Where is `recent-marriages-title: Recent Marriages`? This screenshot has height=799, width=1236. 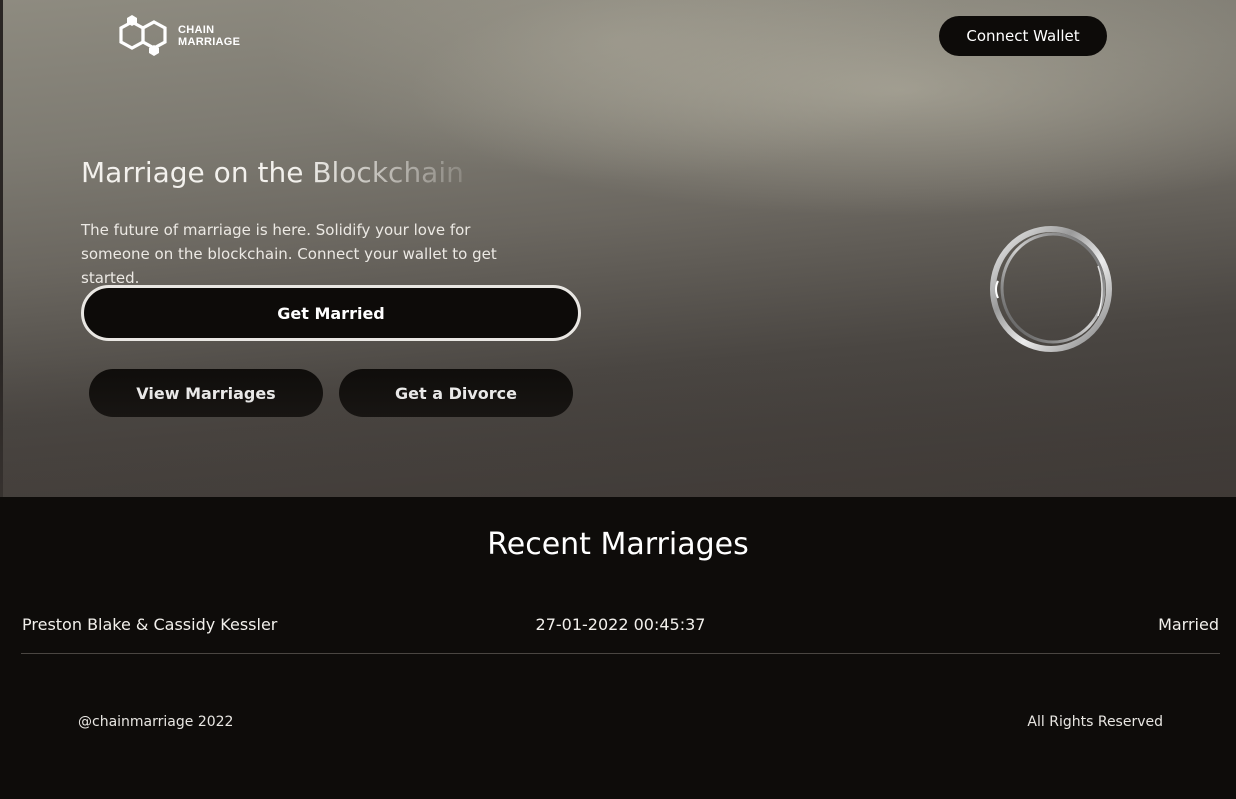 recent-marriages-title: Recent Marriages is located at coordinates (618, 544).